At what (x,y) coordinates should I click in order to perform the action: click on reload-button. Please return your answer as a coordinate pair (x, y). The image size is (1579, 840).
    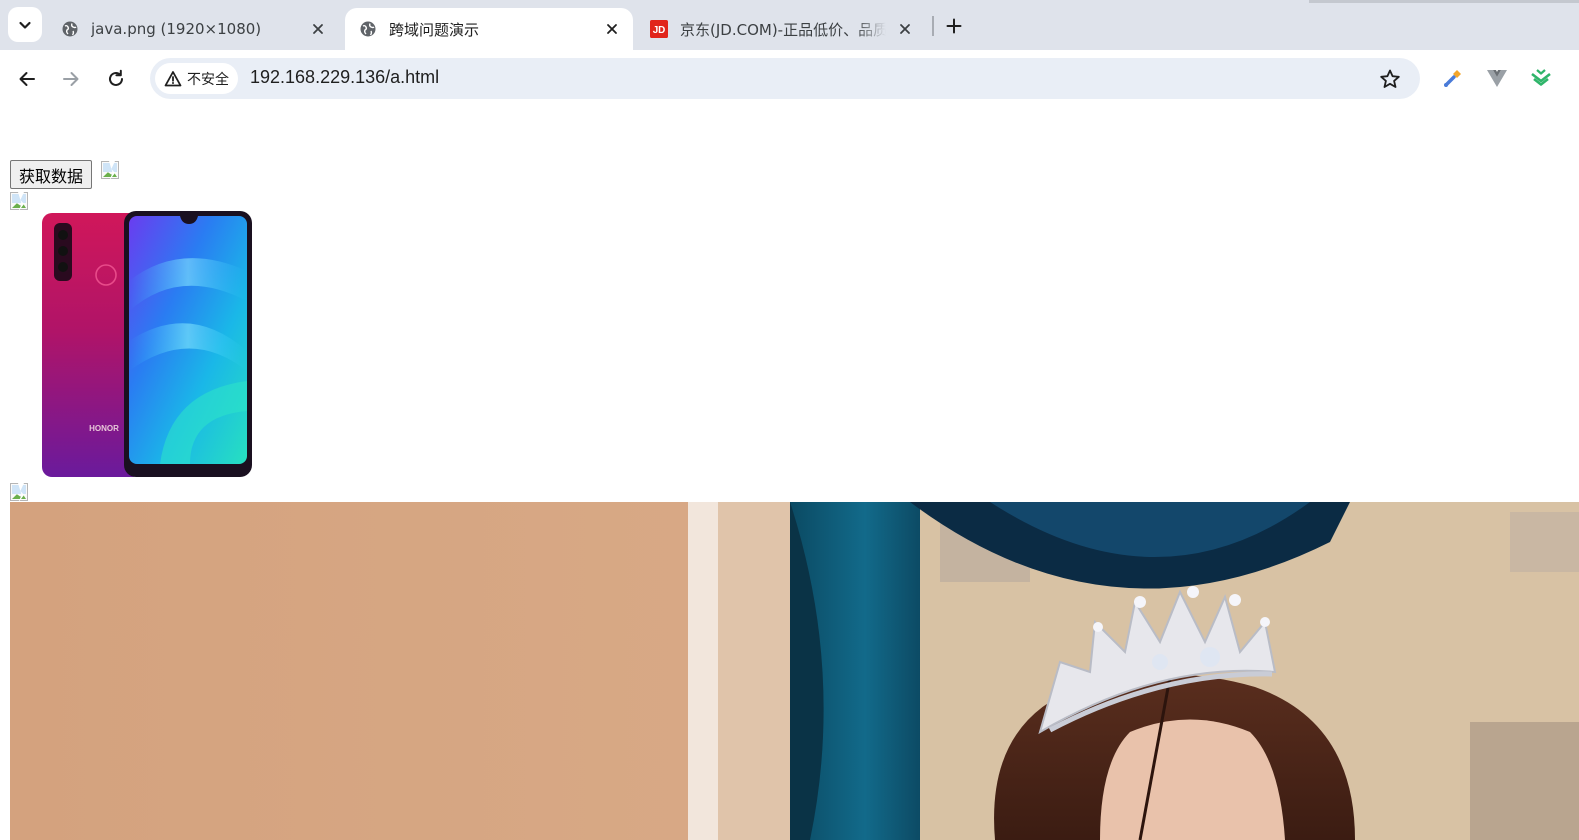
    Looking at the image, I should click on (116, 79).